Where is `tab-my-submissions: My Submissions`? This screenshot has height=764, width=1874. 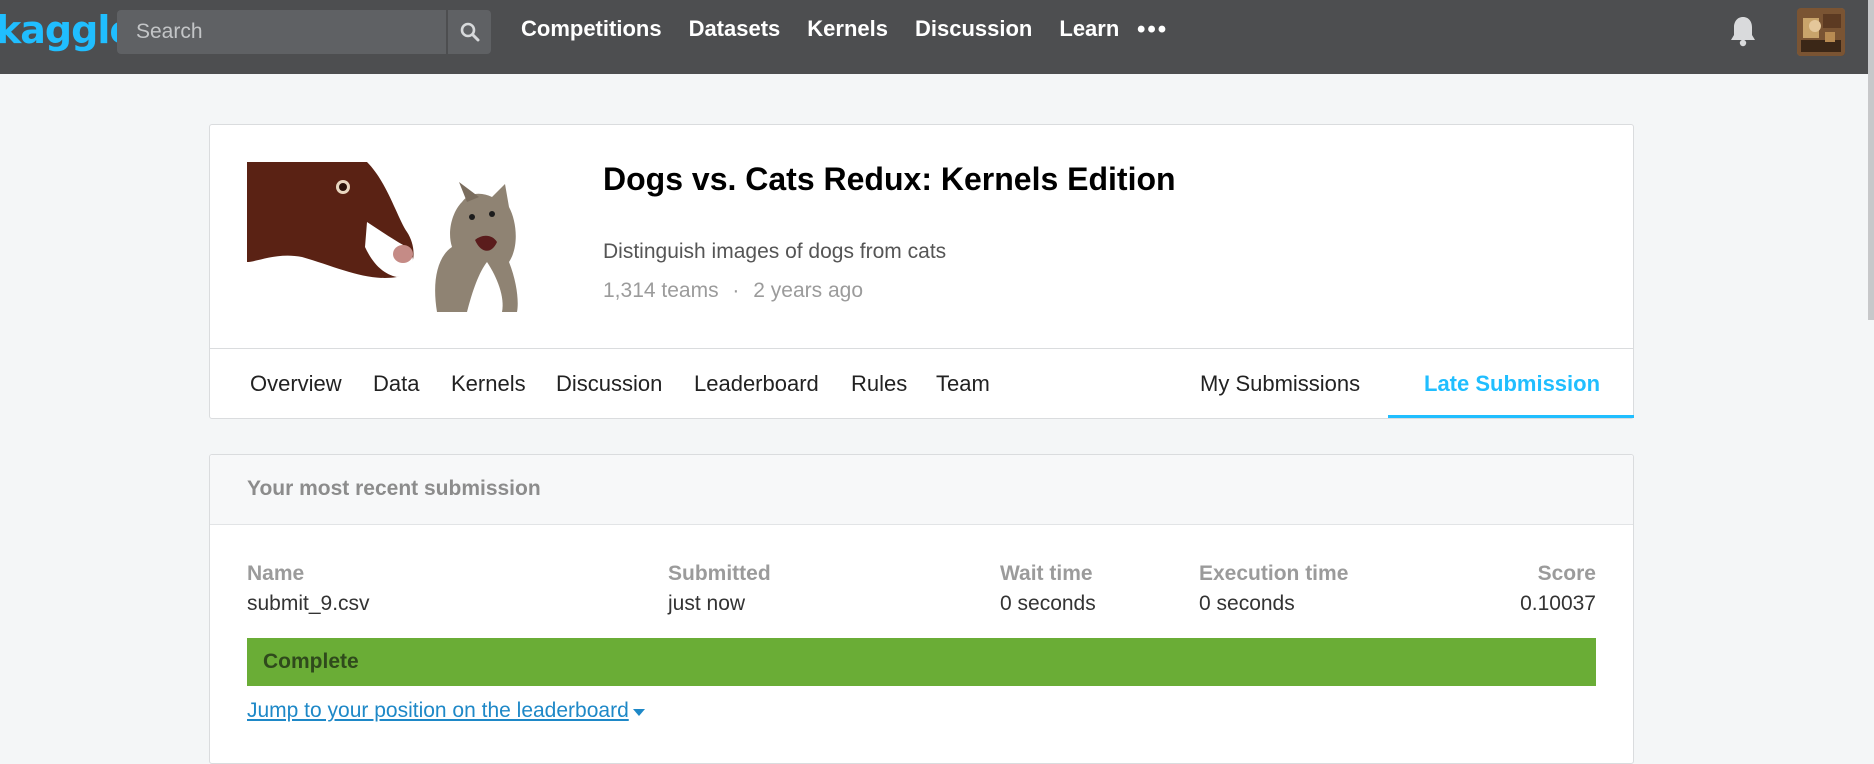 tab-my-submissions: My Submissions is located at coordinates (1280, 384).